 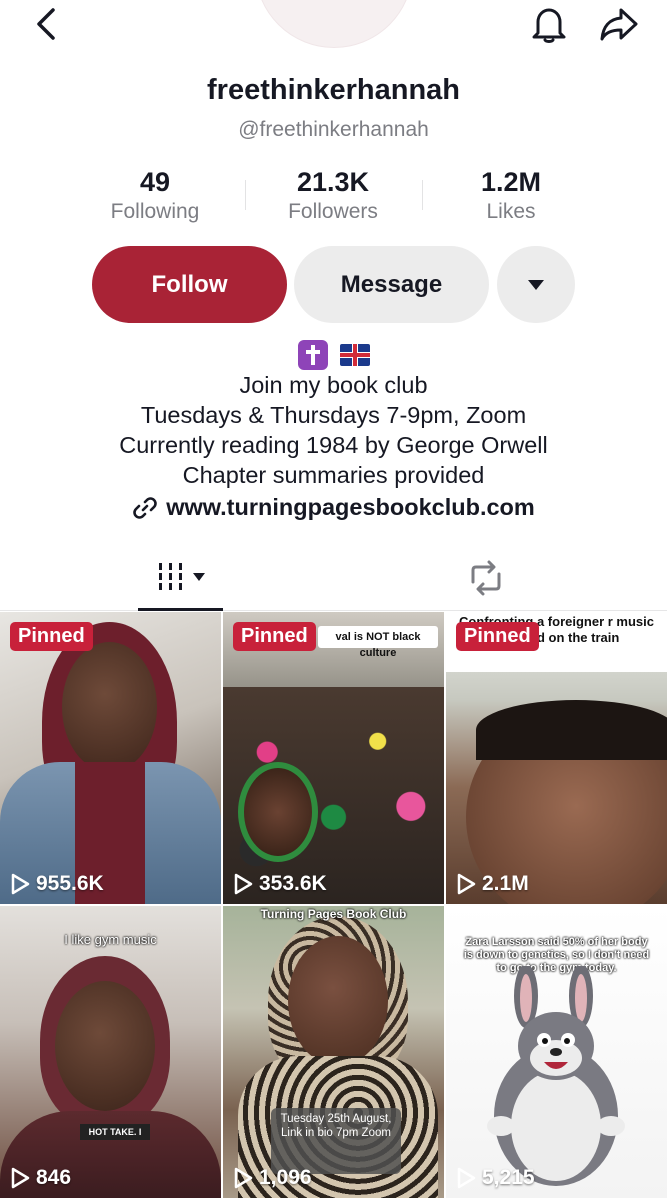 I want to click on video-caption-secondary: HOT TAKE. I, so click(x=115, y=1132).